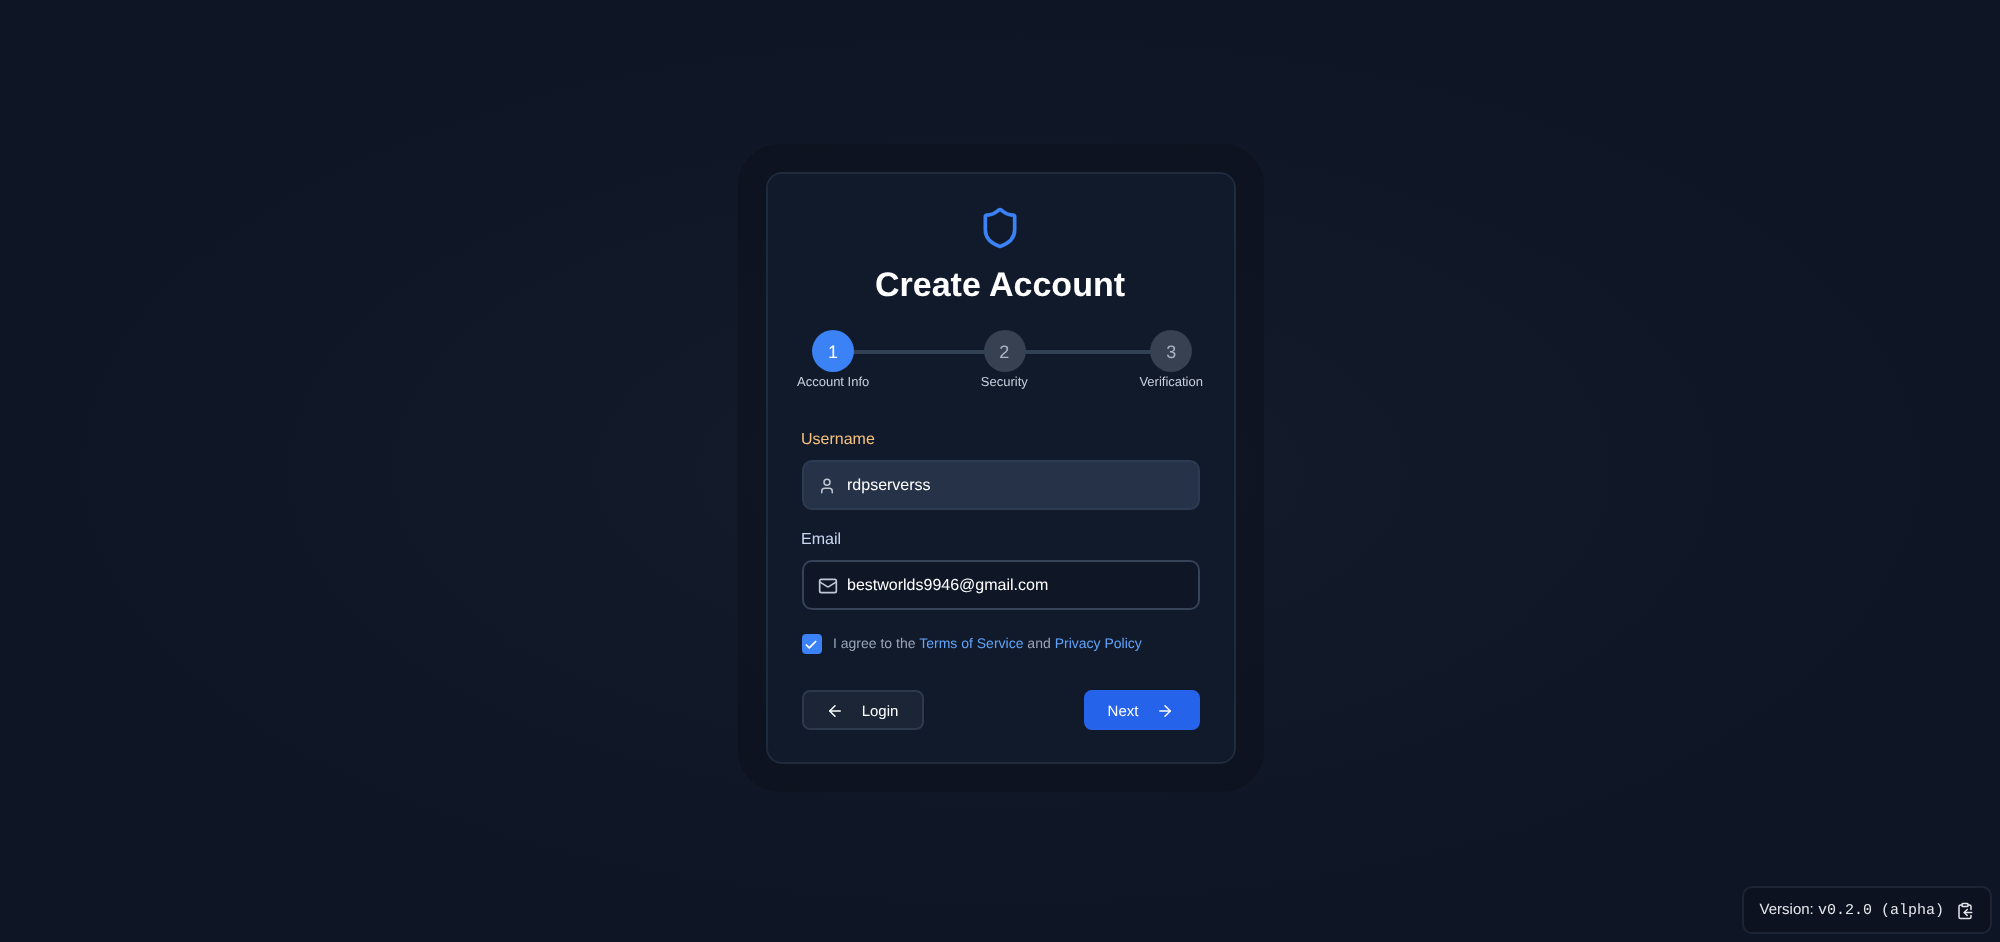 The width and height of the screenshot is (2000, 942). Describe the element at coordinates (834, 710) in the screenshot. I see `left-arrow-icon` at that location.